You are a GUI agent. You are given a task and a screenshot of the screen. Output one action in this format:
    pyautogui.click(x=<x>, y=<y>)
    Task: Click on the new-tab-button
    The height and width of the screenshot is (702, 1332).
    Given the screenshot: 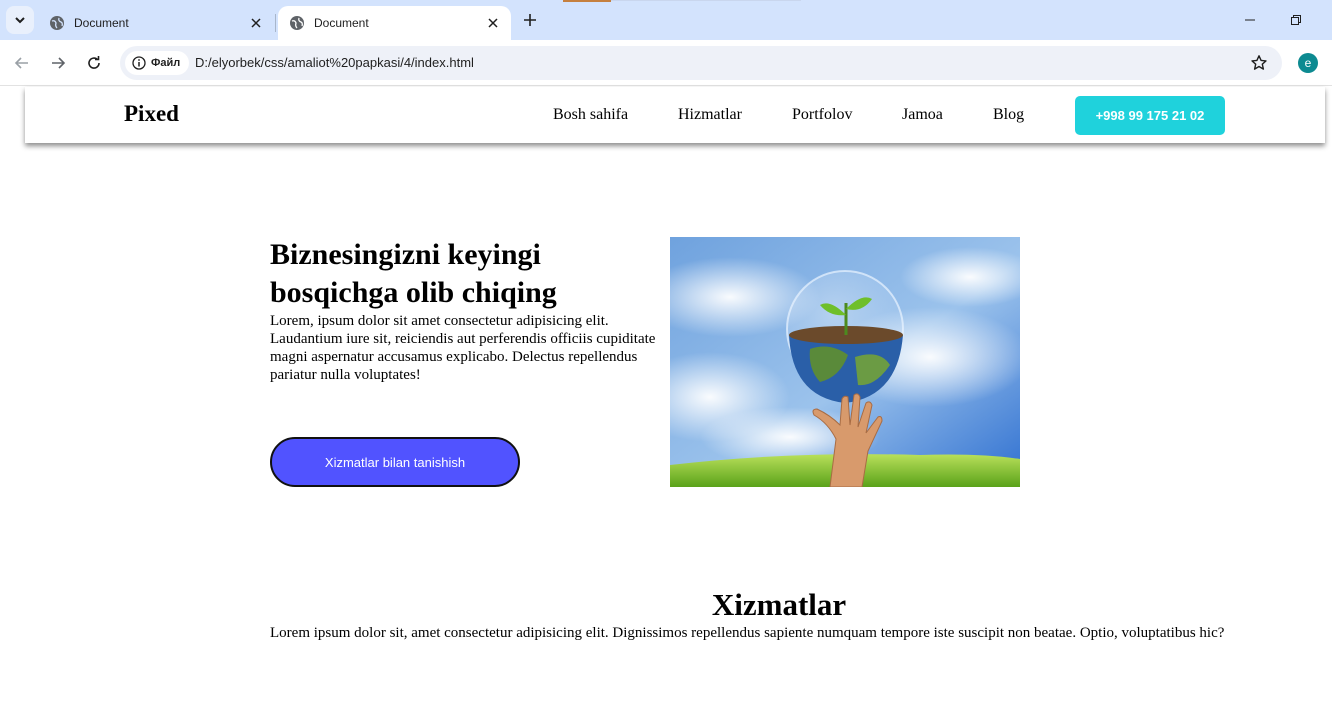 What is the action you would take?
    pyautogui.click(x=530, y=20)
    